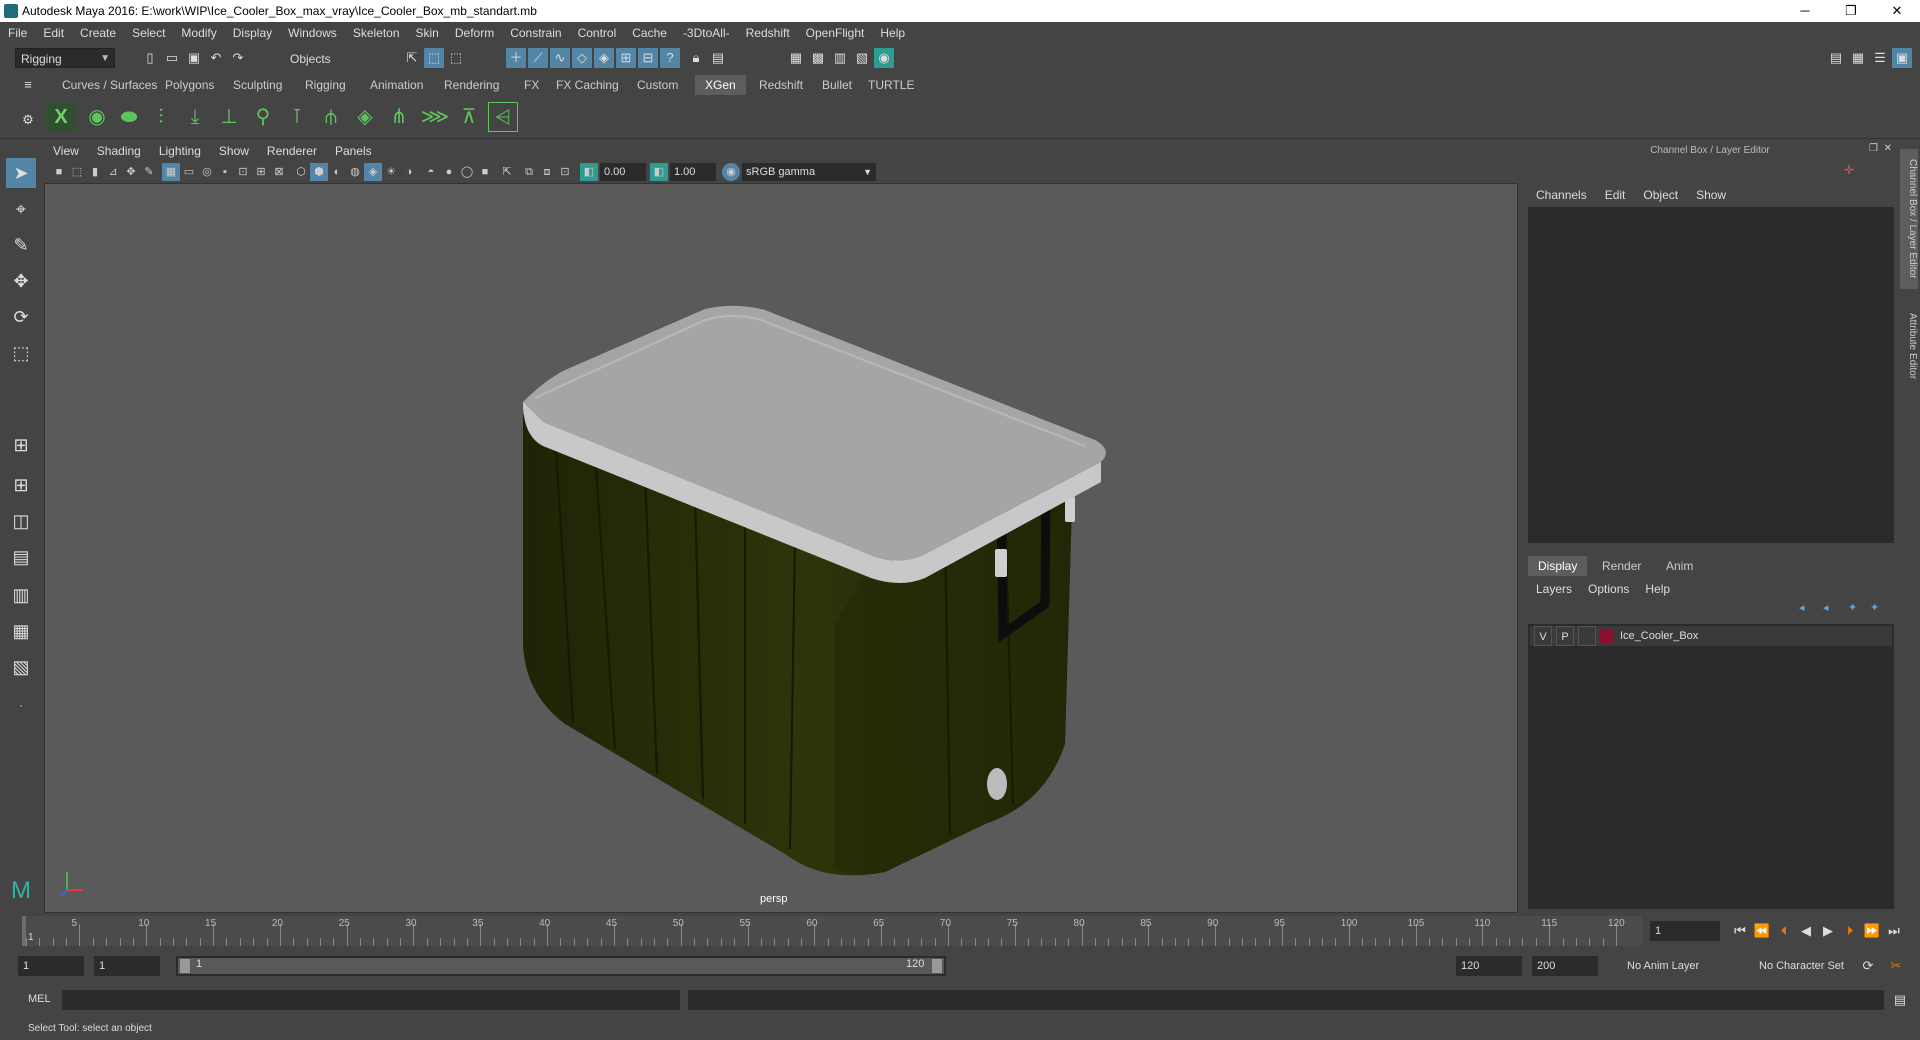 Image resolution: width=1920 pixels, height=1040 pixels. What do you see at coordinates (21, 521) in the screenshot?
I see `layout-side-by-side-icon: ◫` at bounding box center [21, 521].